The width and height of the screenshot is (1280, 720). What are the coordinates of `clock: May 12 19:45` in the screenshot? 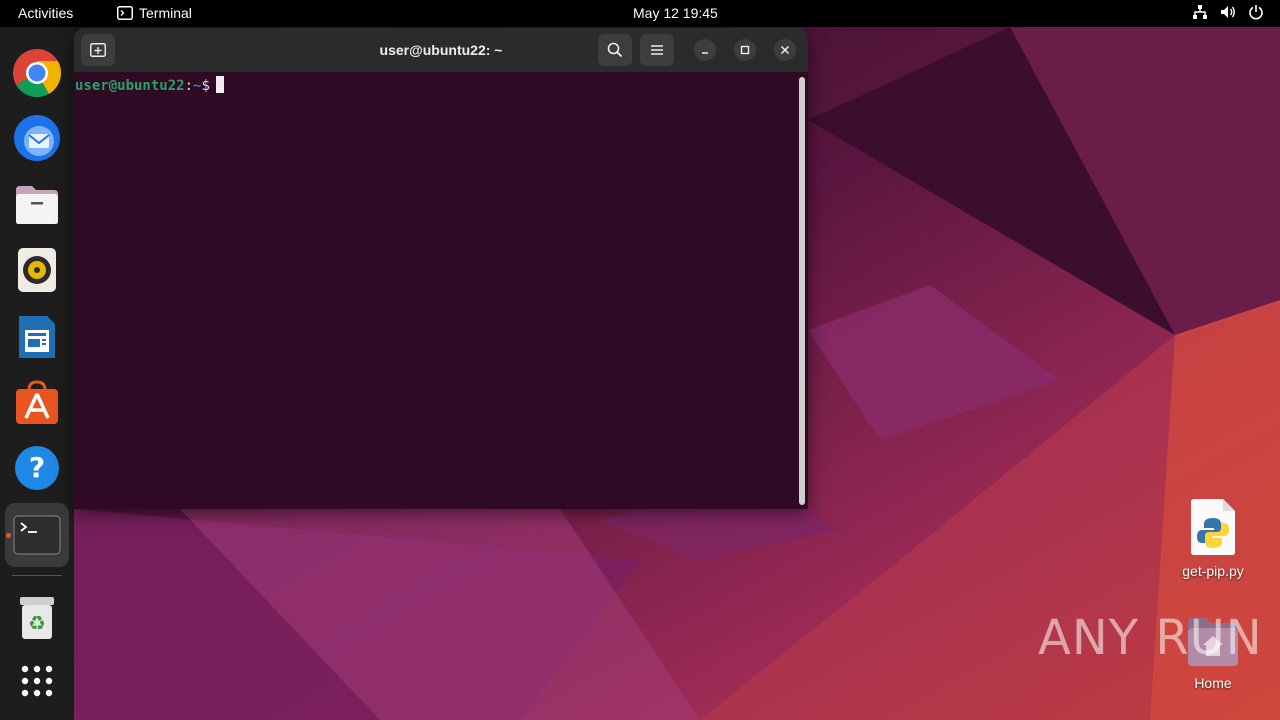 It's located at (675, 13).